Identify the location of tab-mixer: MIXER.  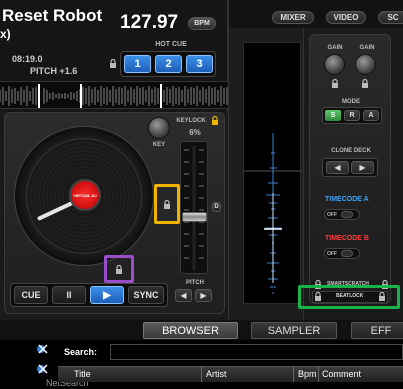
(293, 17).